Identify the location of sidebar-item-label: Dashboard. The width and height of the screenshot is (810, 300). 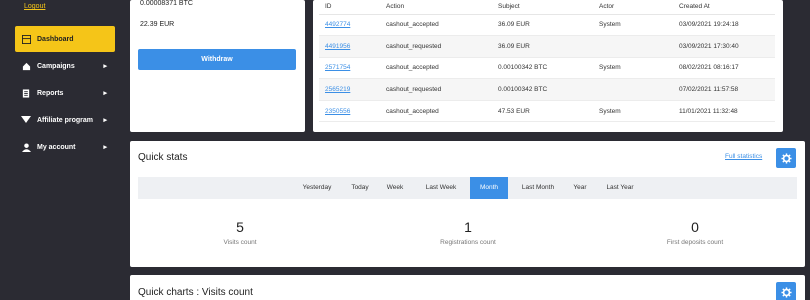
(55, 39).